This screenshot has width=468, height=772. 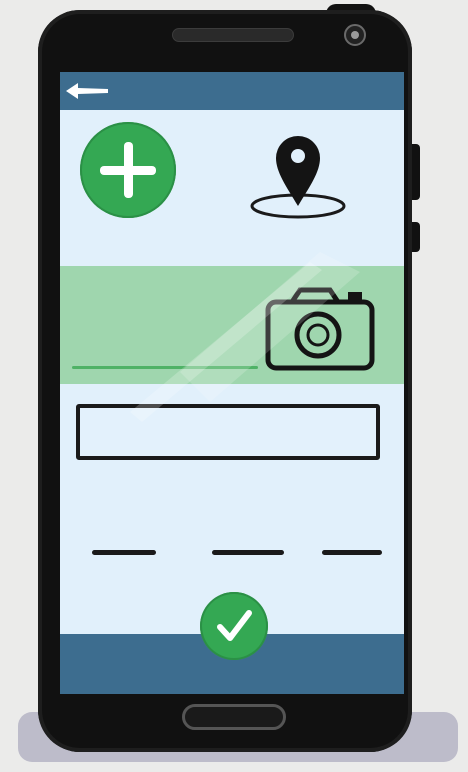 I want to click on back-button, so click(x=87, y=91).